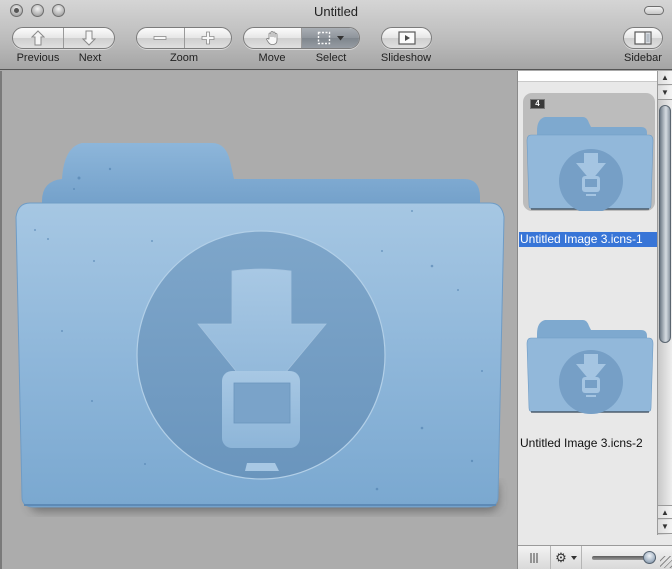 This screenshot has height=569, width=672. I want to click on prev-next-control, so click(63, 38).